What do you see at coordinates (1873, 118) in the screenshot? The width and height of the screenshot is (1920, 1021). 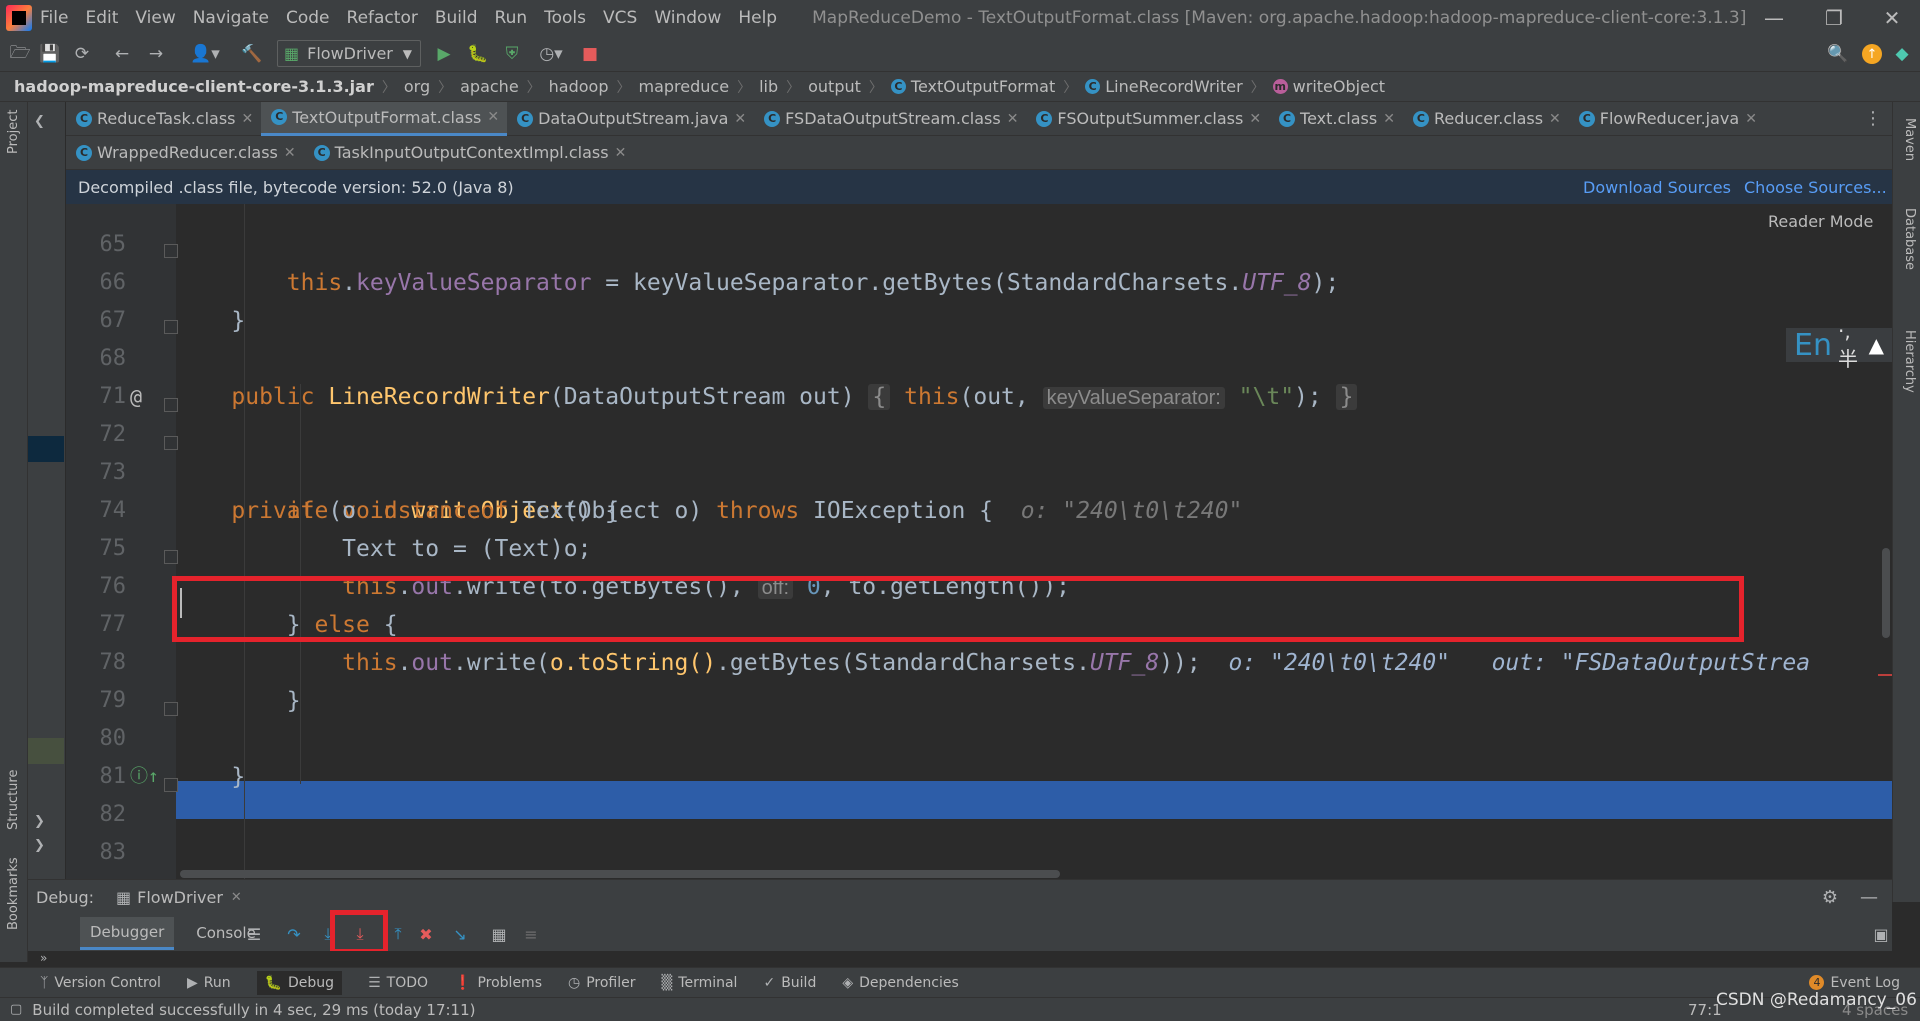 I see `more-tabs-icon: ⋮` at bounding box center [1873, 118].